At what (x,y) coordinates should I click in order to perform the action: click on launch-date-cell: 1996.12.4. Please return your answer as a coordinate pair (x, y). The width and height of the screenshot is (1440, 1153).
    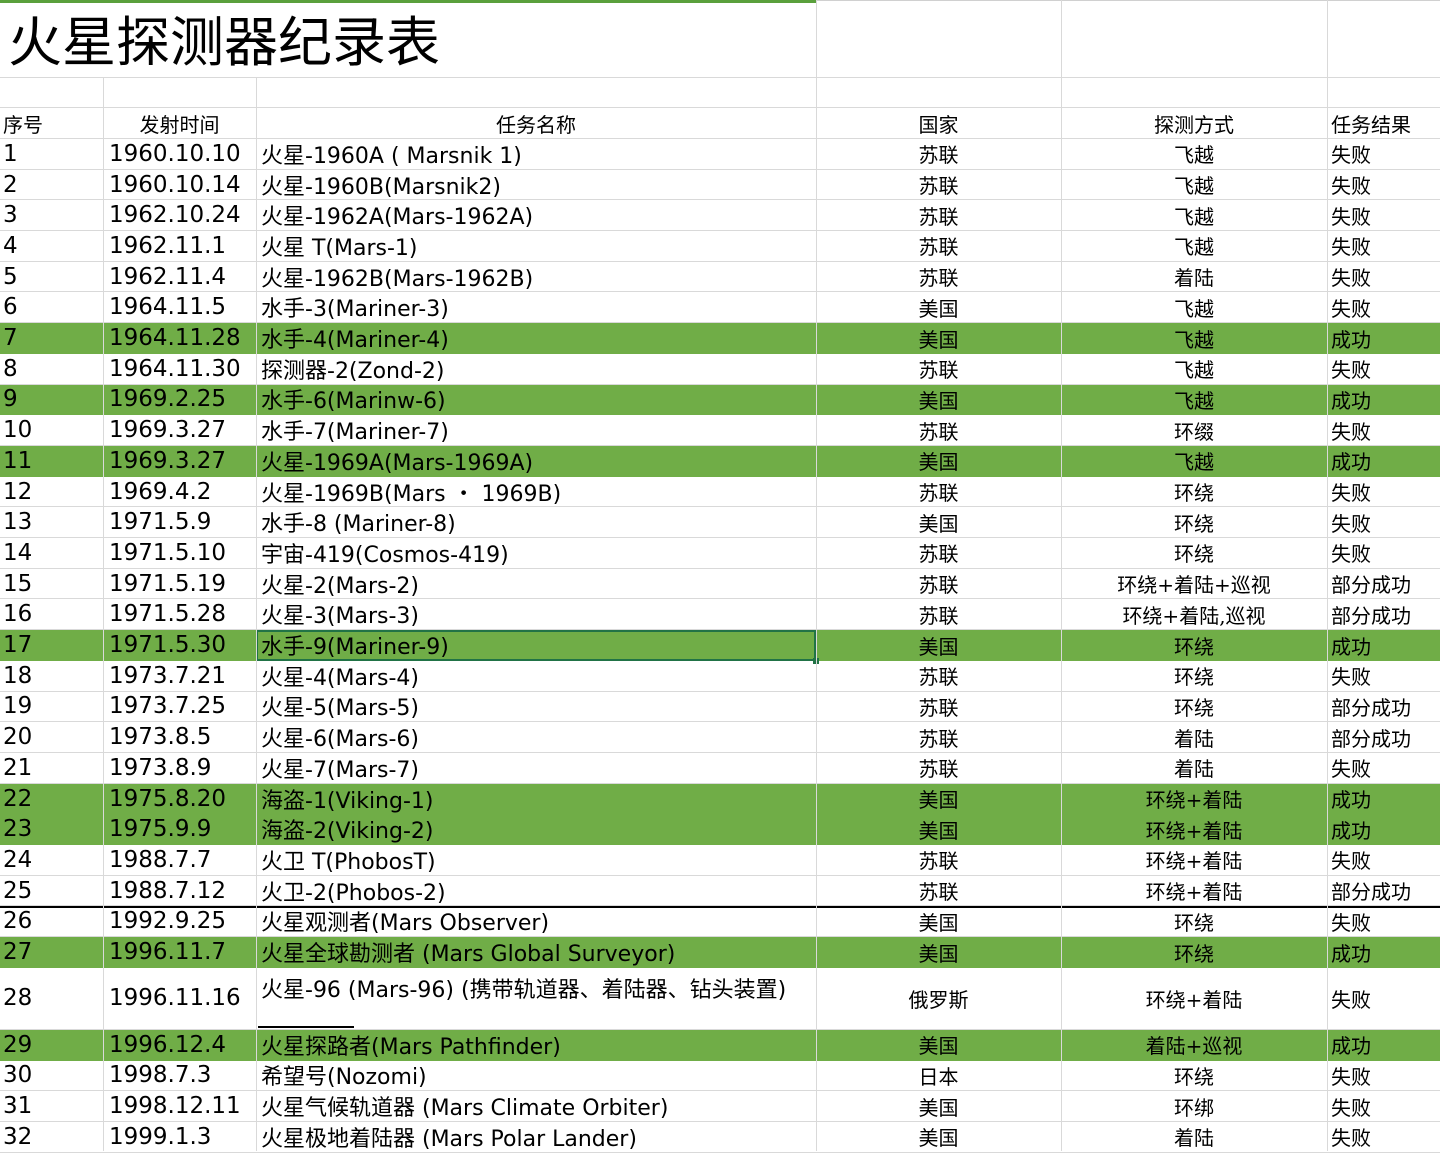
    Looking at the image, I should click on (179, 1045).